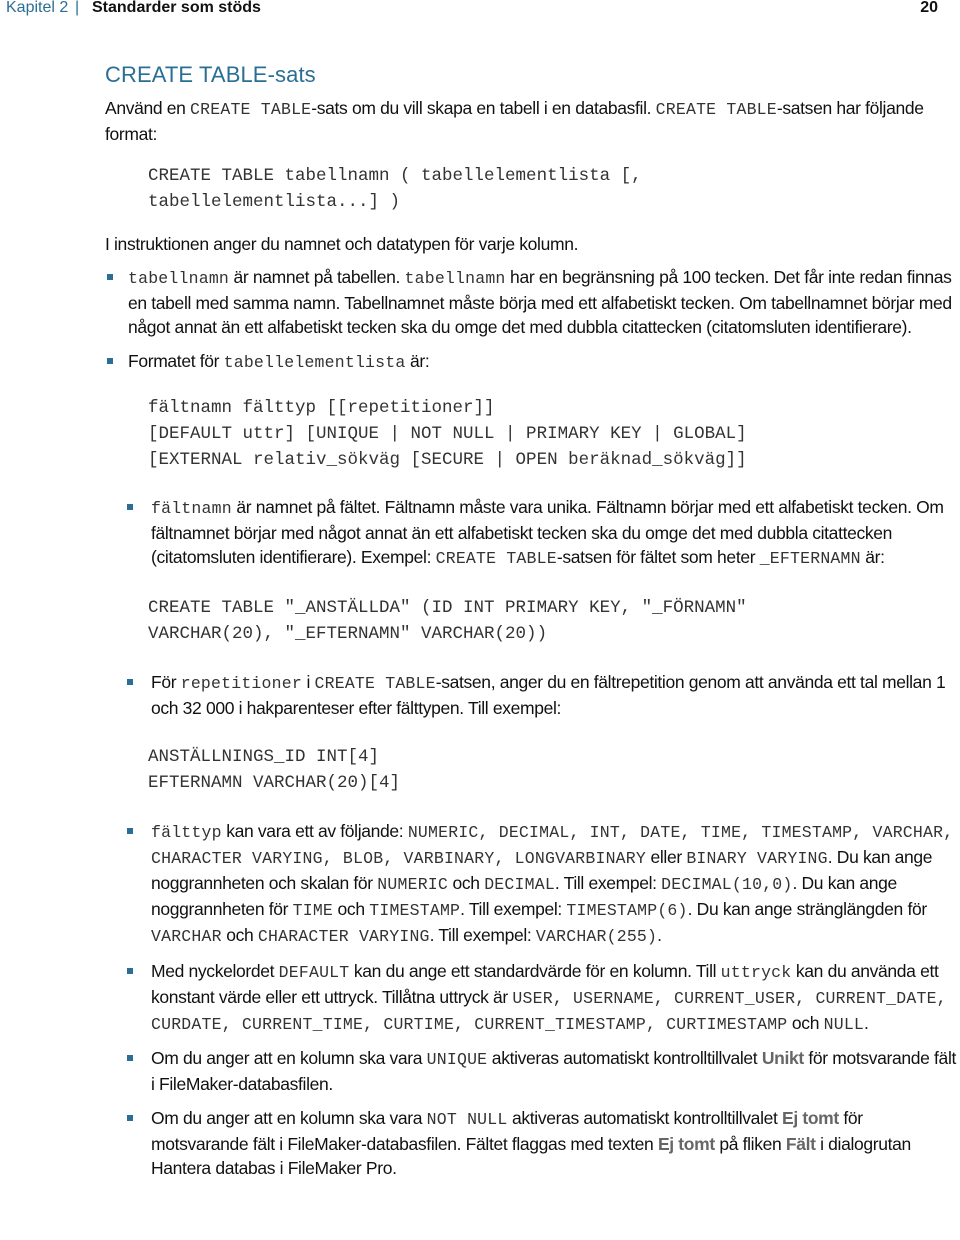 This screenshot has height=1240, width=960. I want to click on code-keyword: uttryck, so click(756, 972).